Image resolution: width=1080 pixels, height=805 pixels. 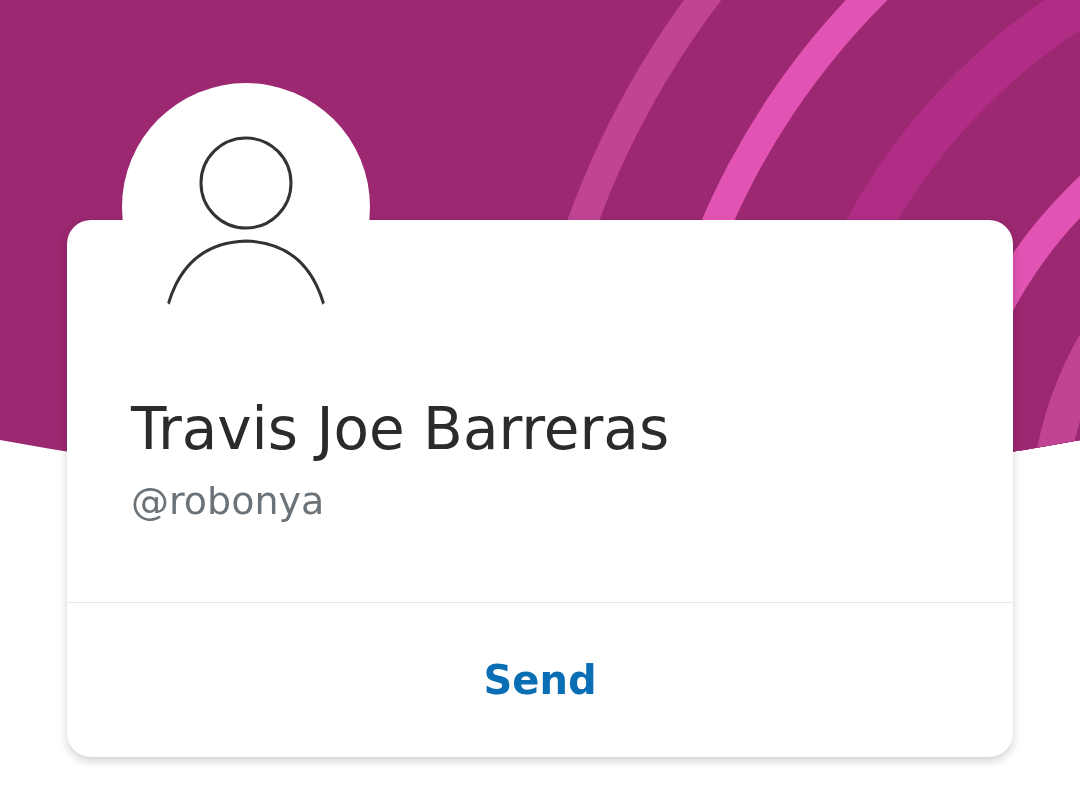 I want to click on profile-handle: @robonya, so click(x=228, y=501).